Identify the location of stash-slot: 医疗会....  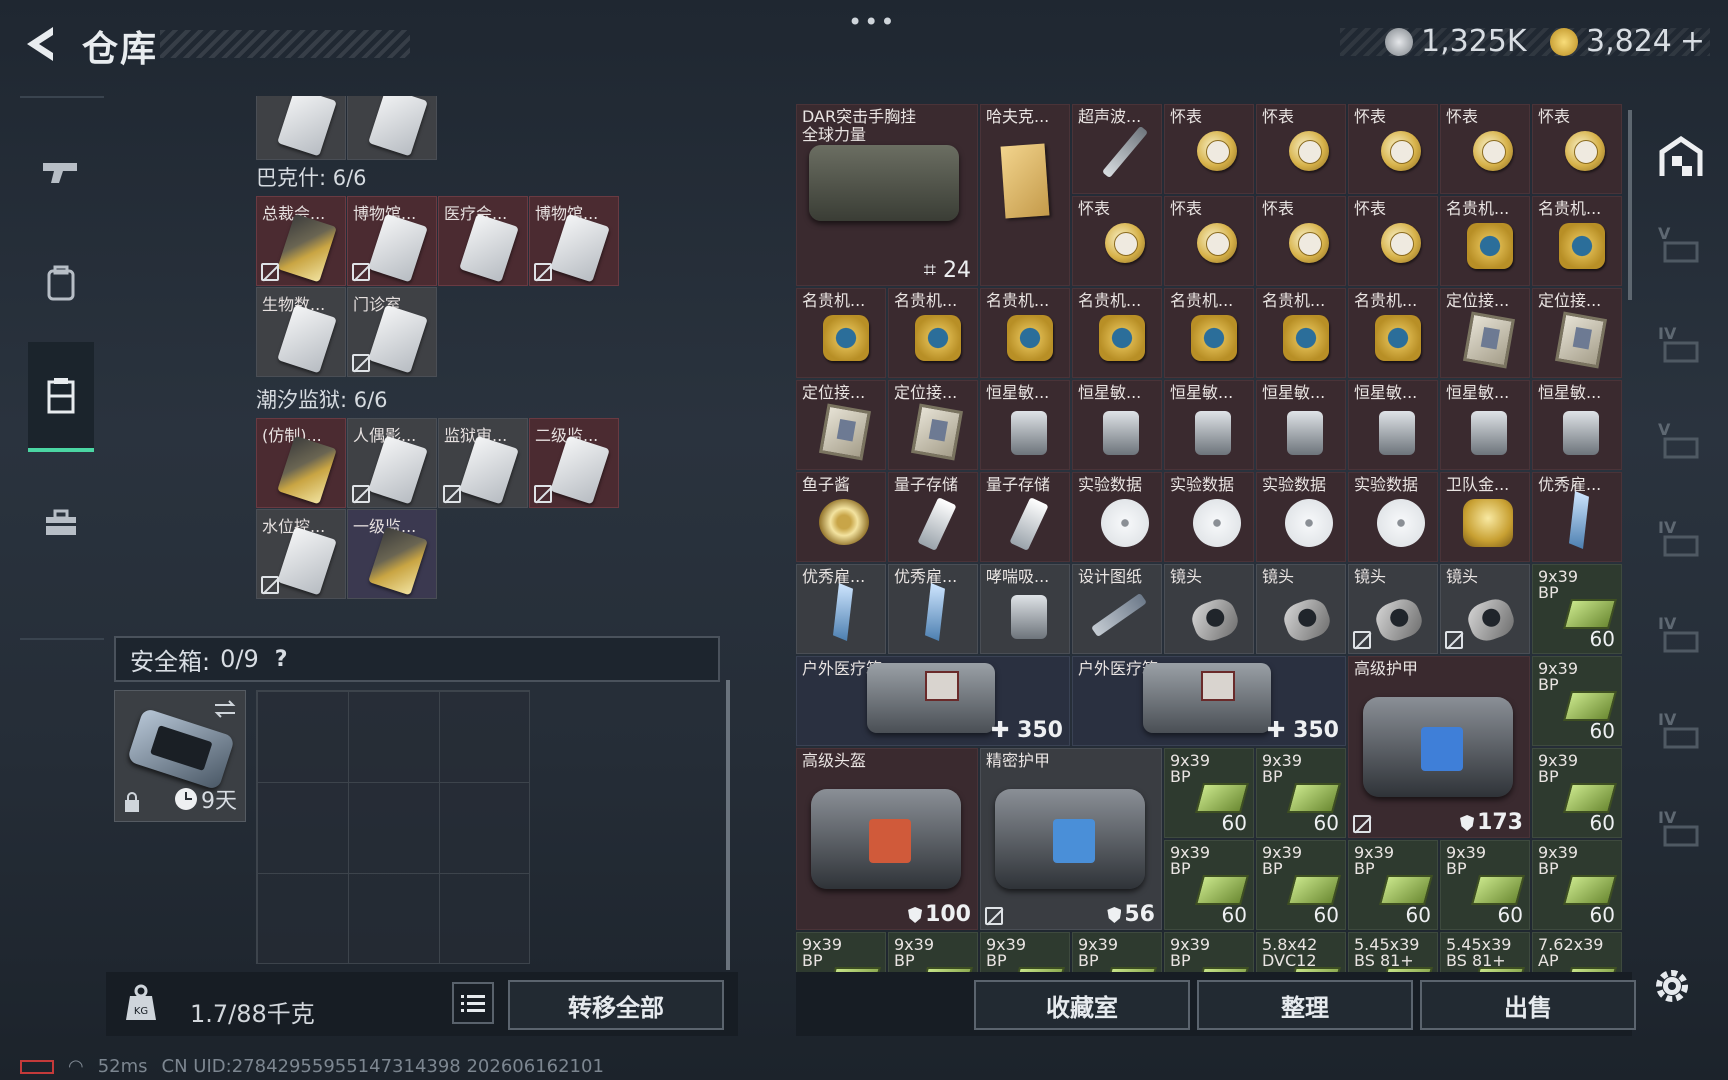
(483, 241).